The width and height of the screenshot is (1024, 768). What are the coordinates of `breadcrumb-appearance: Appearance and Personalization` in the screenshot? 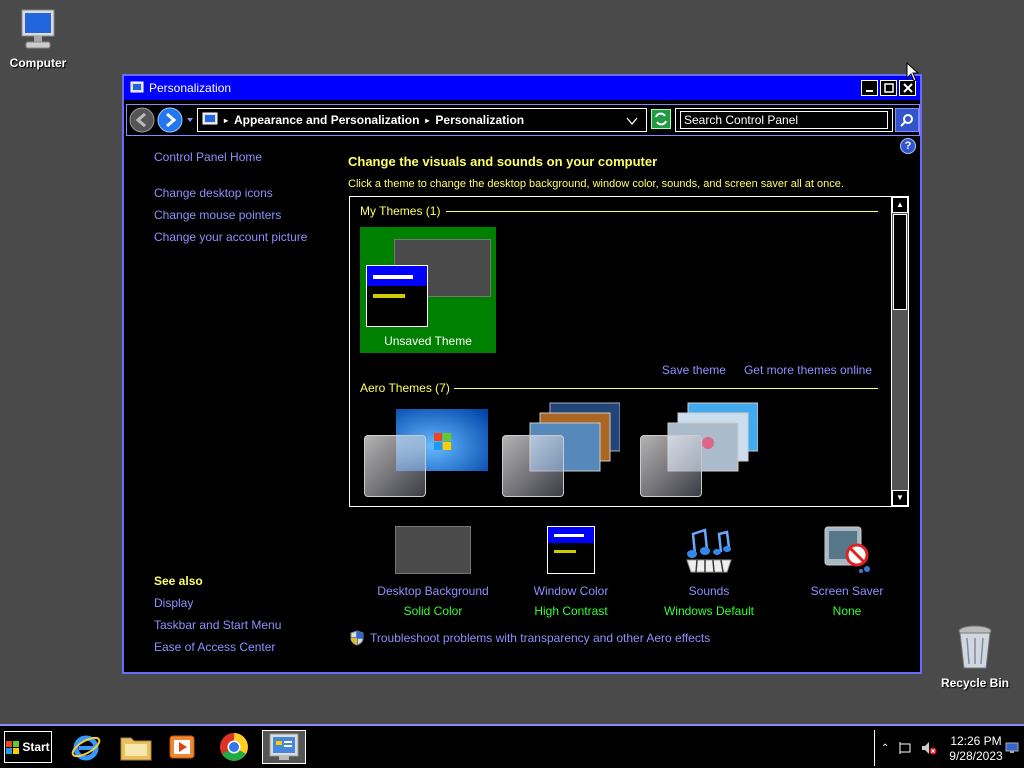 It's located at (326, 120).